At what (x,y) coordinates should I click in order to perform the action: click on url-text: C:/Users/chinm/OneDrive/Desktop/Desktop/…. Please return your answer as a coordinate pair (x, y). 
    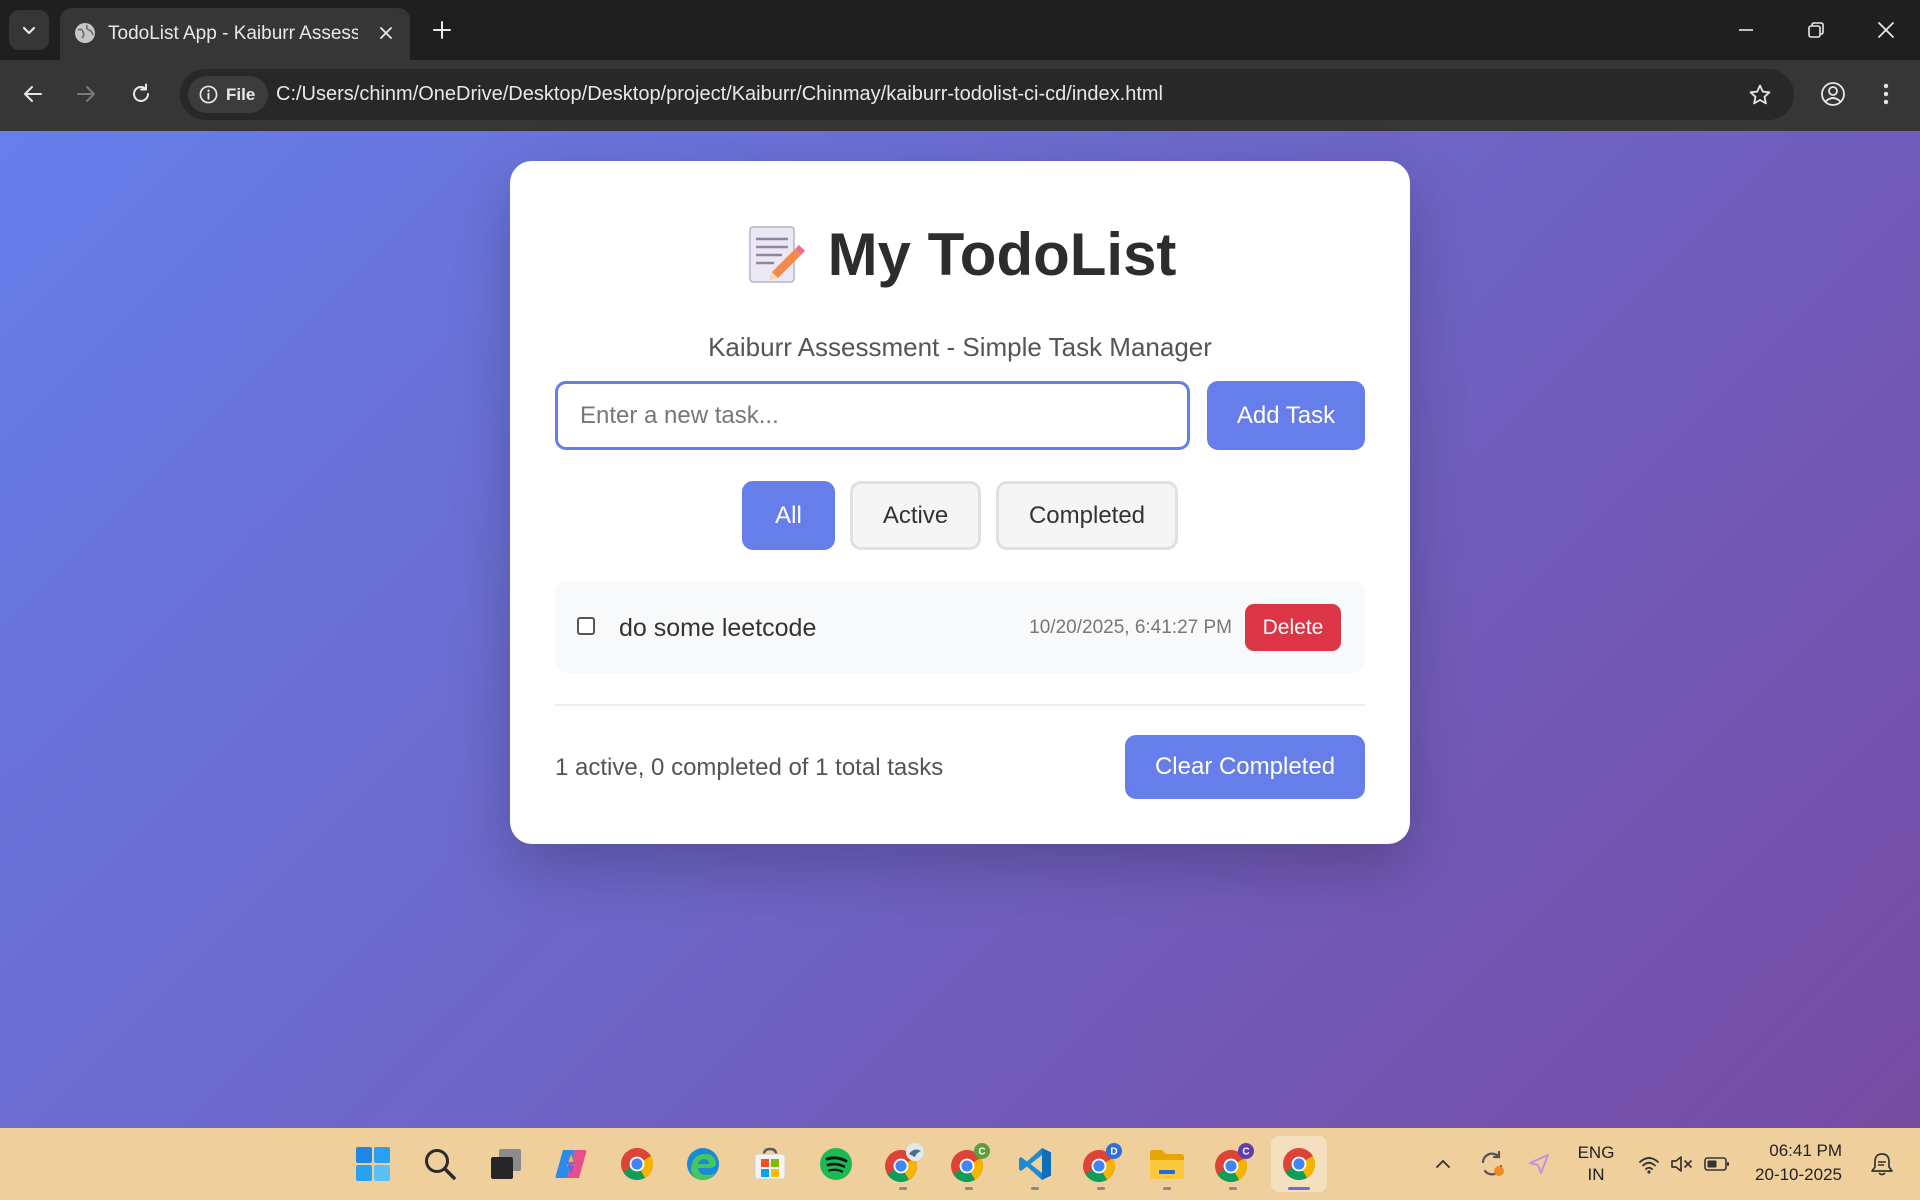
    Looking at the image, I should click on (719, 94).